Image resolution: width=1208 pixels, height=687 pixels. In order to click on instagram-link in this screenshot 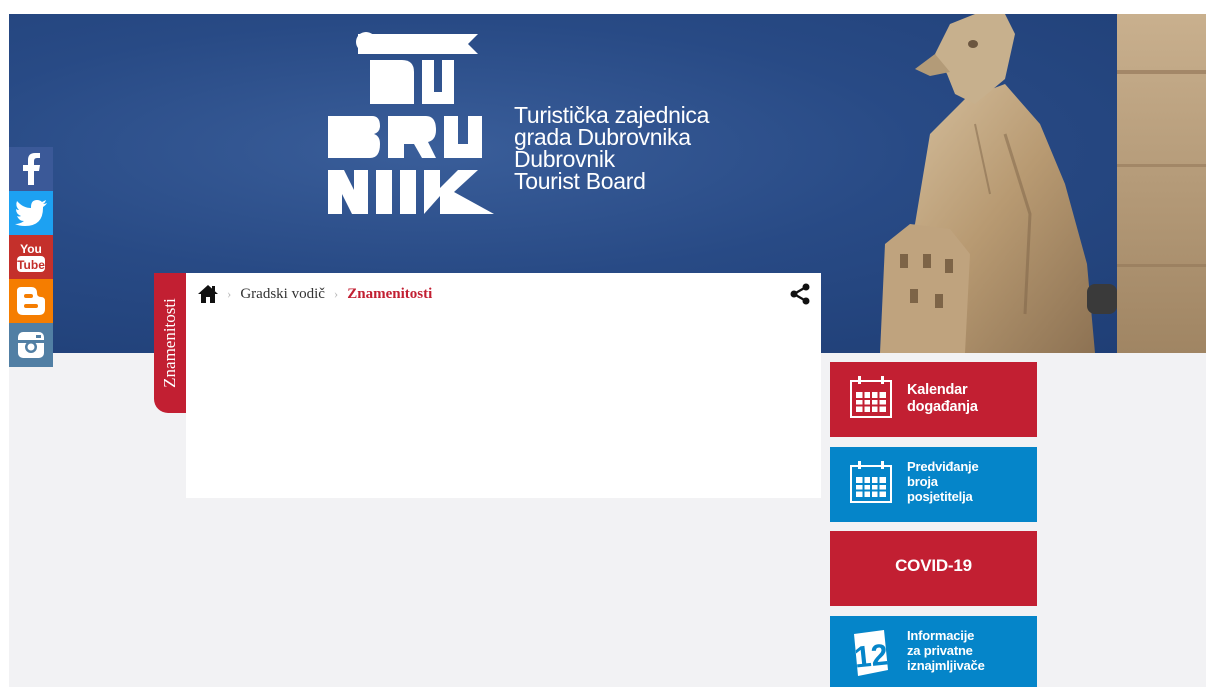, I will do `click(31, 345)`.